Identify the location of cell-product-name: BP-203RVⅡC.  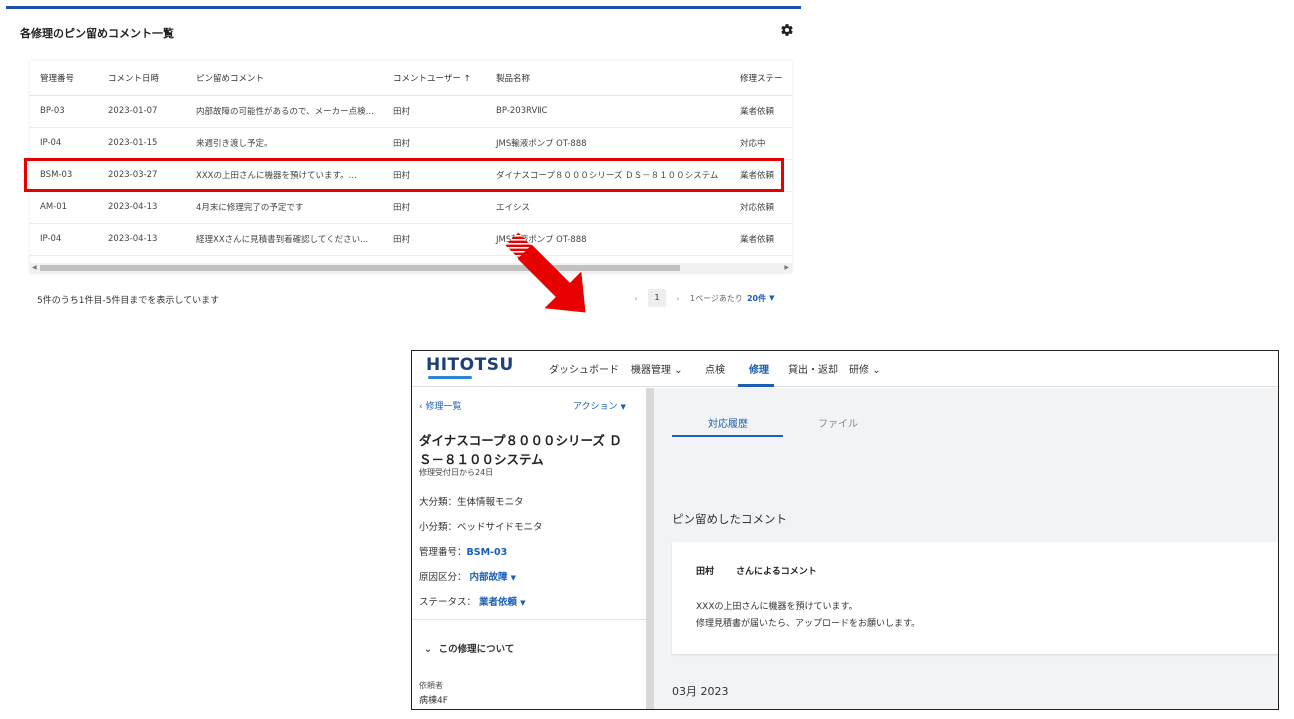
(608, 111).